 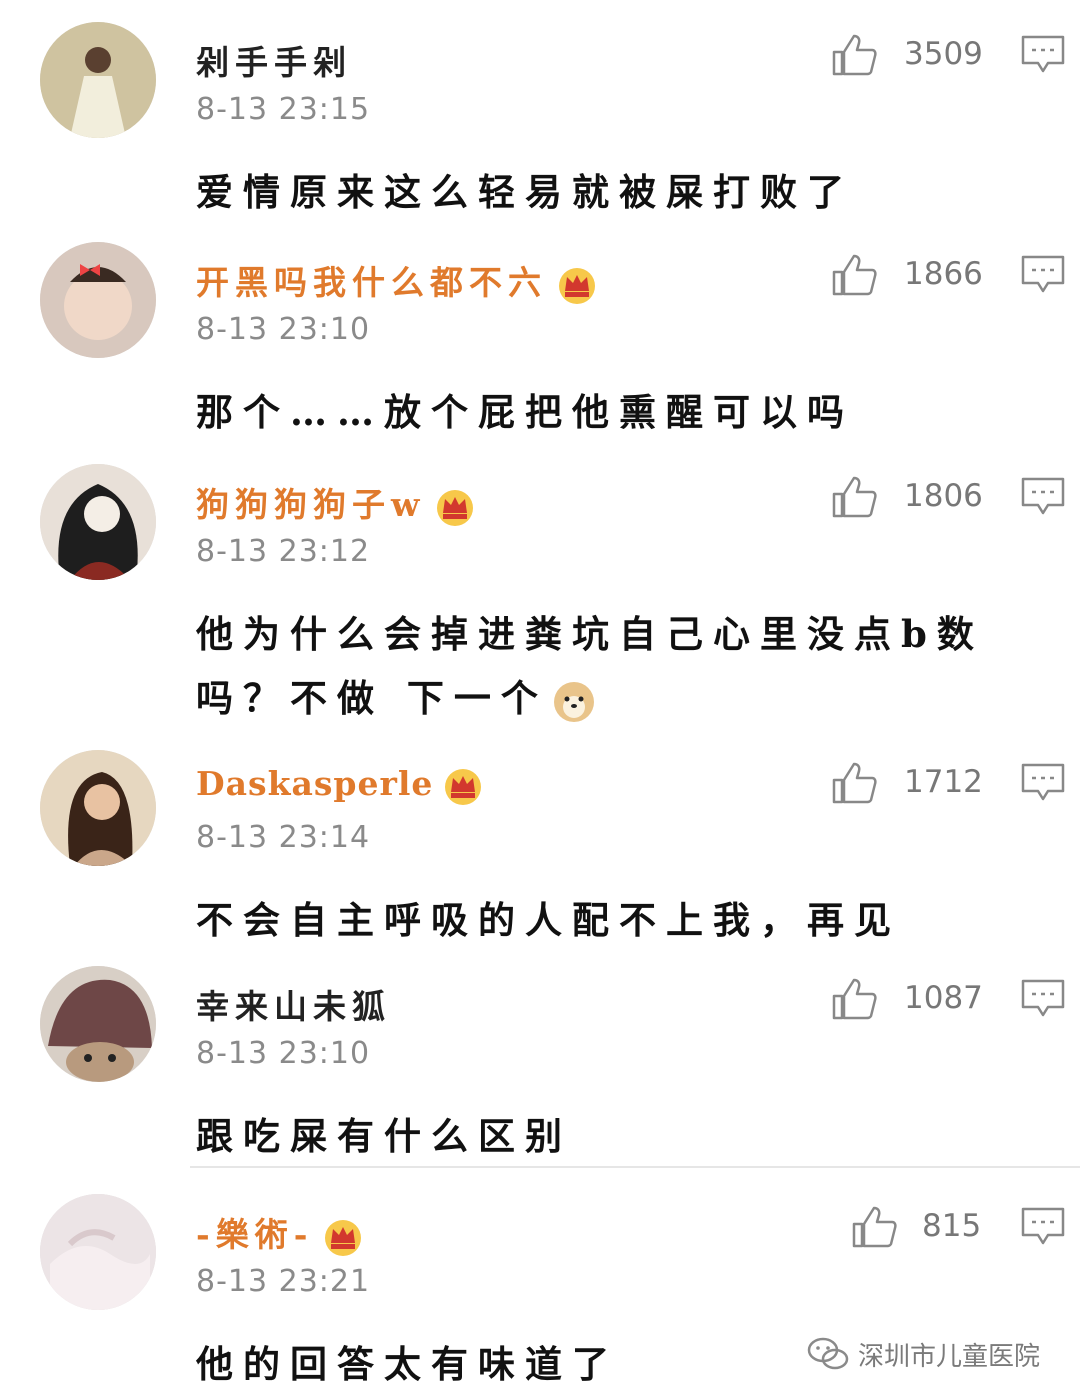 What do you see at coordinates (98, 300) in the screenshot?
I see `baby-with-bow-avatar` at bounding box center [98, 300].